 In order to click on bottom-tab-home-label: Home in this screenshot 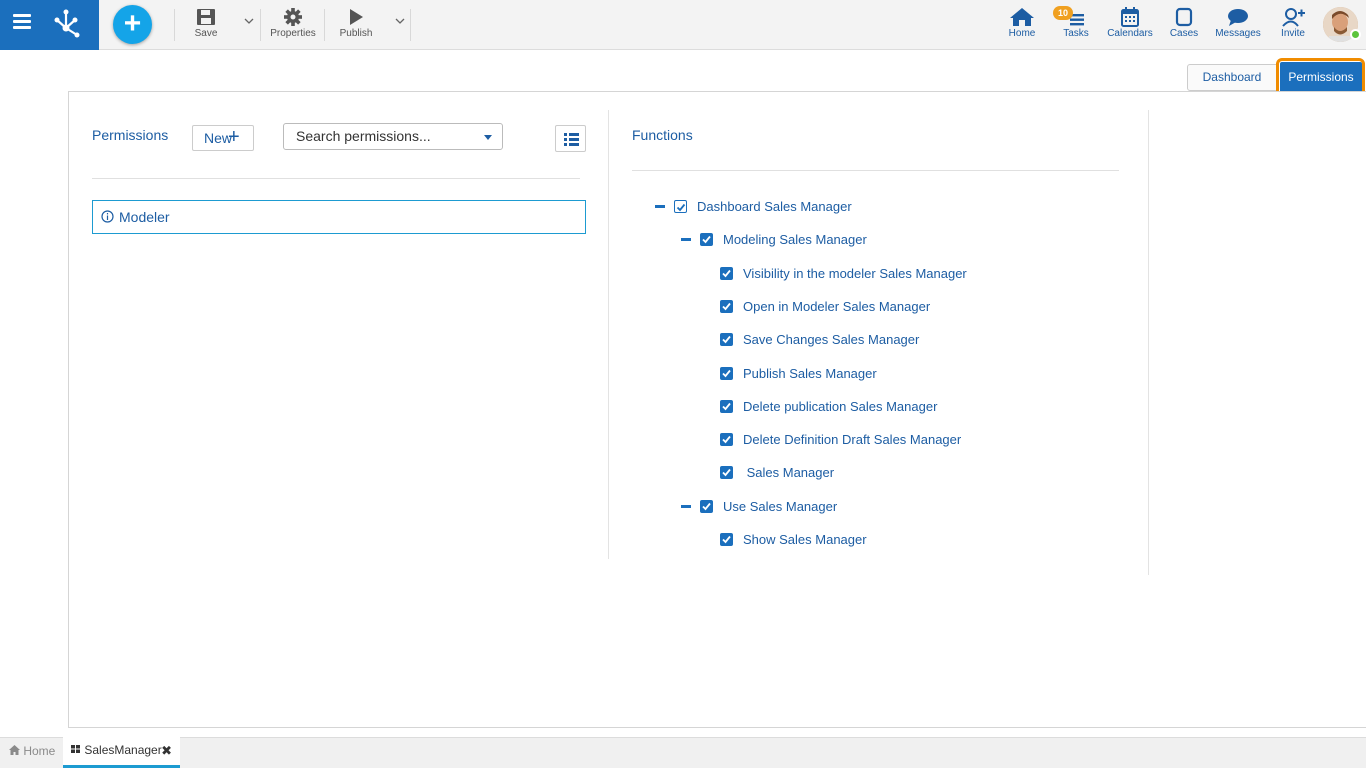, I will do `click(39, 751)`.